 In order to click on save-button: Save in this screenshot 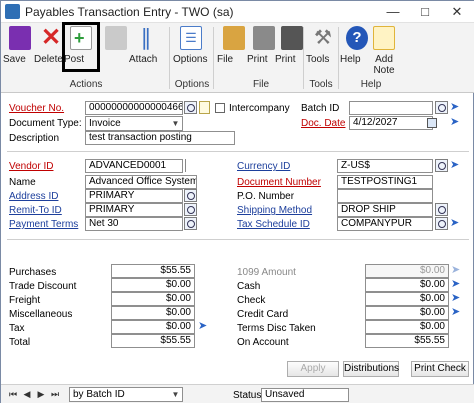, I will do `click(20, 51)`.